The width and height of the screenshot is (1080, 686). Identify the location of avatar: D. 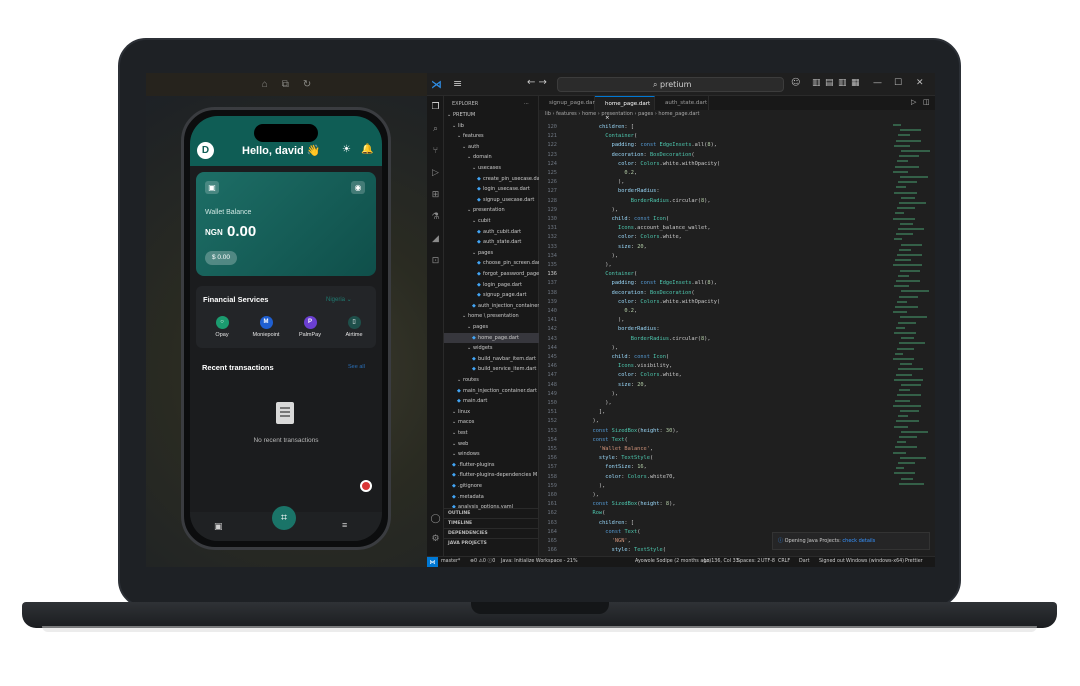
(205, 150).